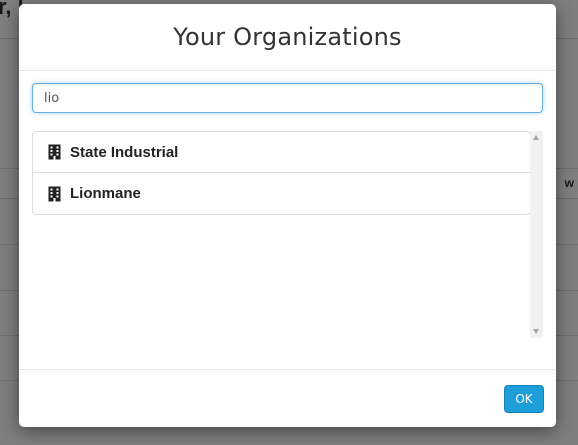 This screenshot has width=578, height=445. What do you see at coordinates (105, 193) in the screenshot?
I see `organization-label: Lionmane` at bounding box center [105, 193].